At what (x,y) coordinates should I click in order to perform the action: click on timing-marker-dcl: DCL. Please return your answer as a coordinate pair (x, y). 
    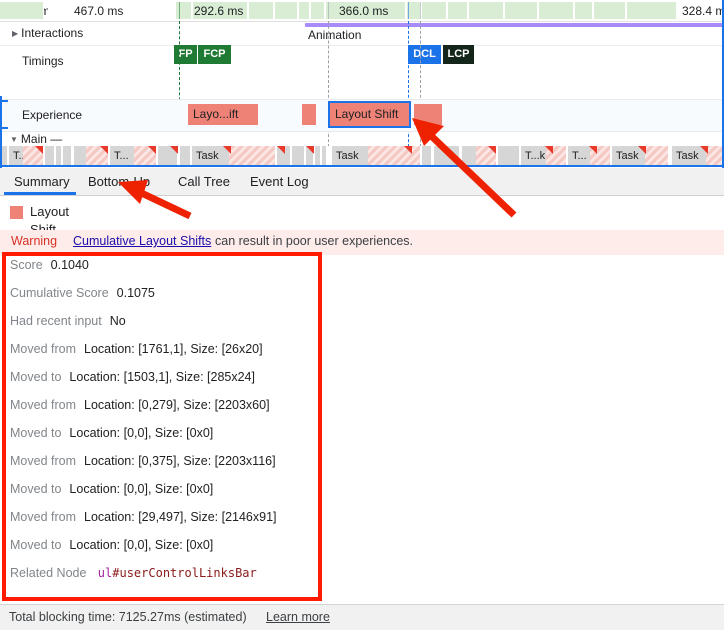
    Looking at the image, I should click on (424, 54).